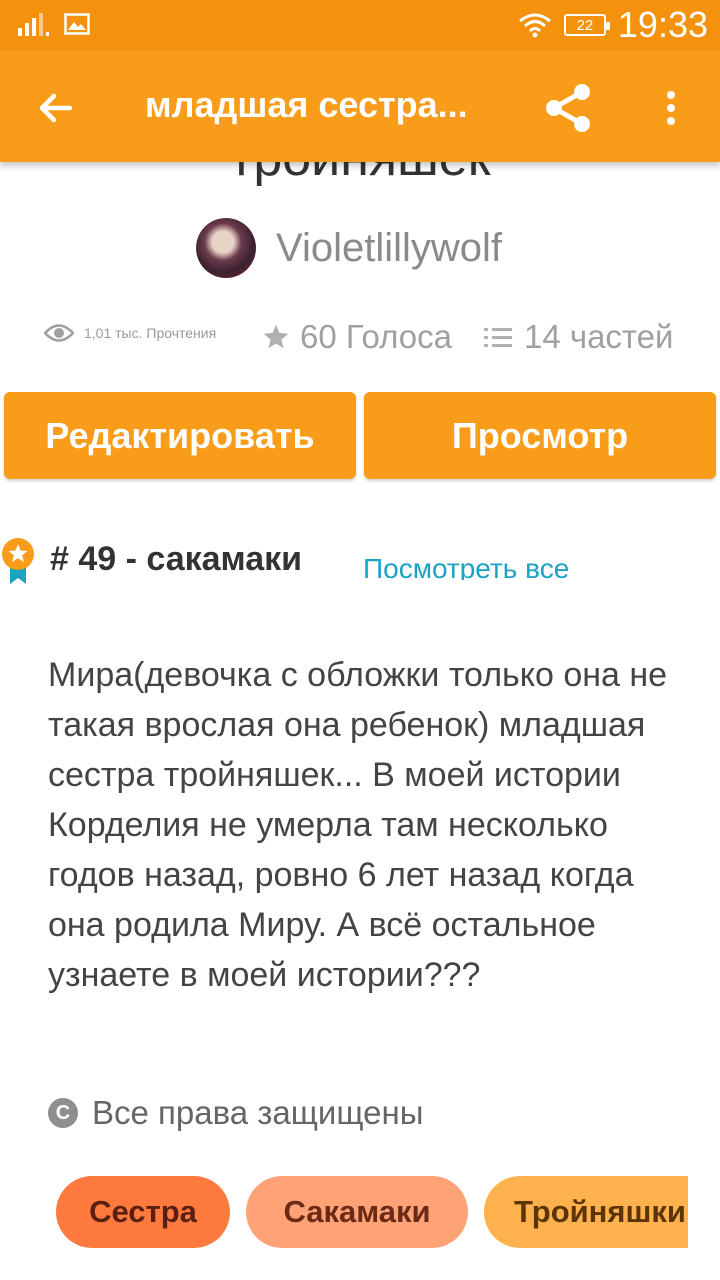  What do you see at coordinates (226, 248) in the screenshot?
I see `avatar` at bounding box center [226, 248].